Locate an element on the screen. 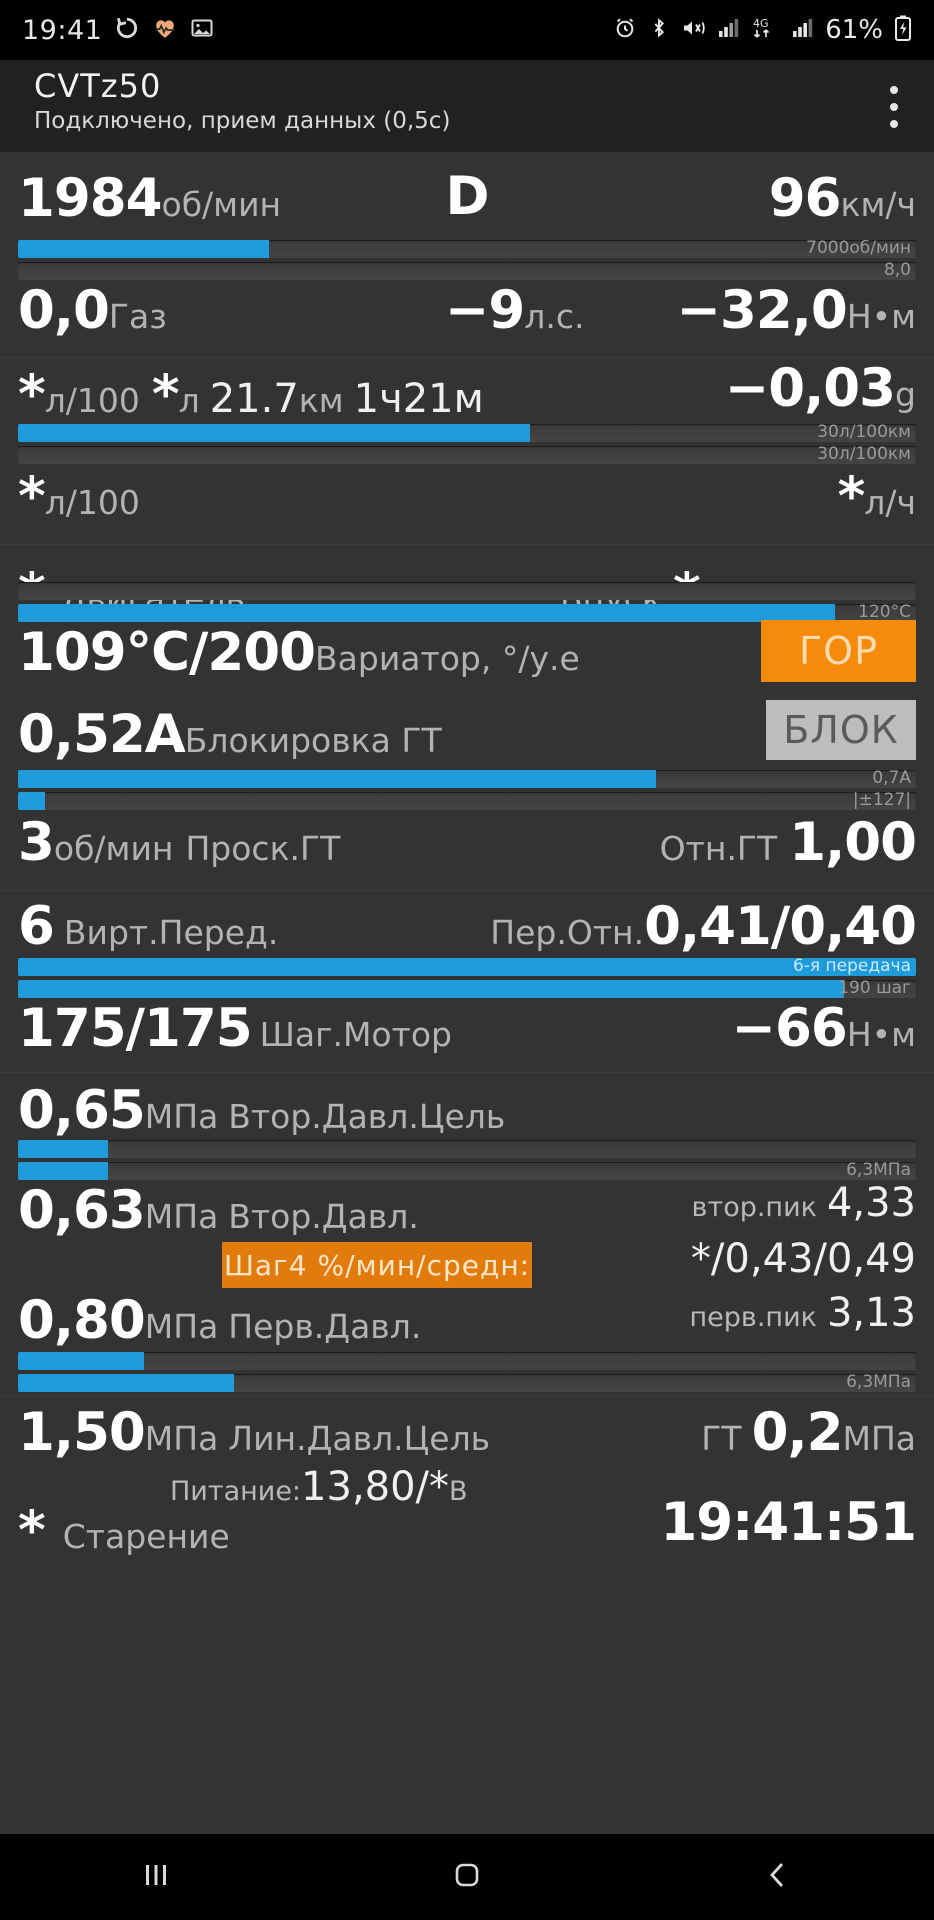 Image resolution: width=934 pixels, height=1920 pixels. gear-ratio-value: 0,41/0,40 is located at coordinates (780, 926).